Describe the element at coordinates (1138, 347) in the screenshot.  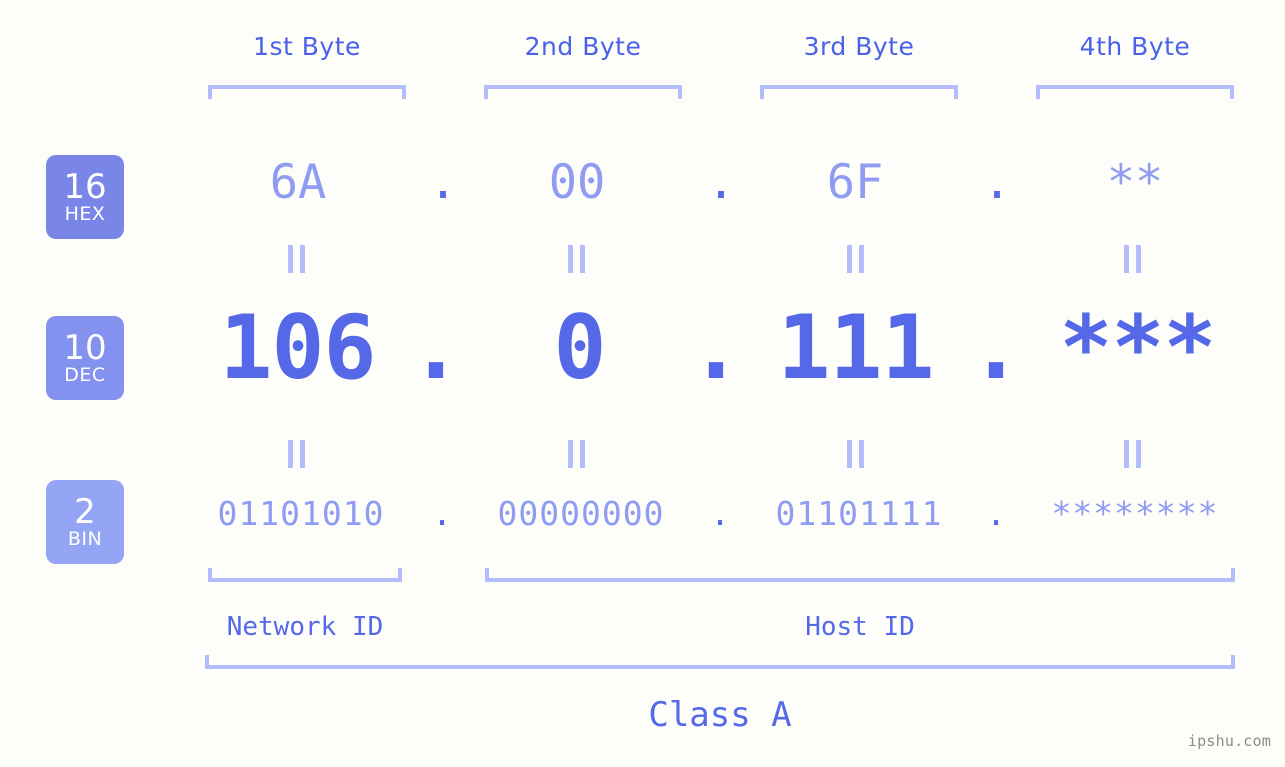
I see `dec-byte-4: ***` at that location.